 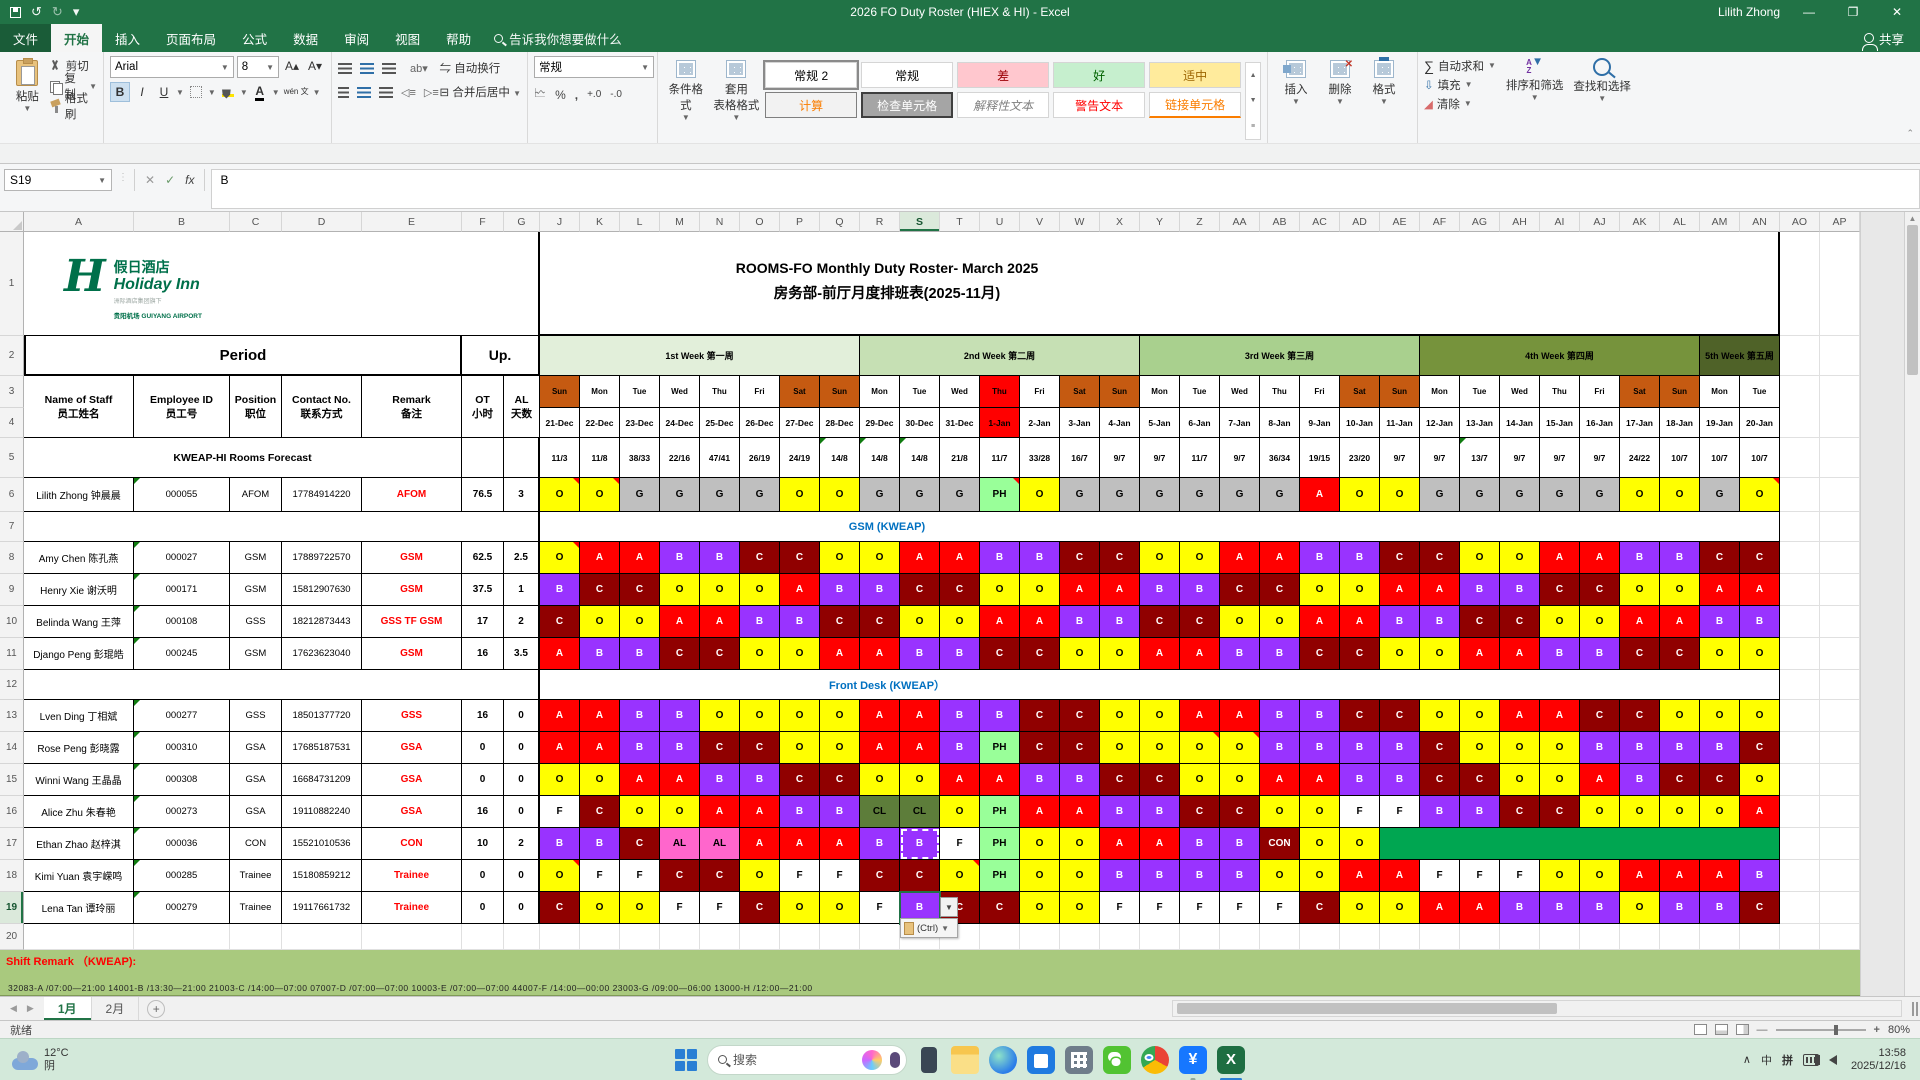 What do you see at coordinates (1160, 495) in the screenshot?
I see `shift-cell-6-16: G` at bounding box center [1160, 495].